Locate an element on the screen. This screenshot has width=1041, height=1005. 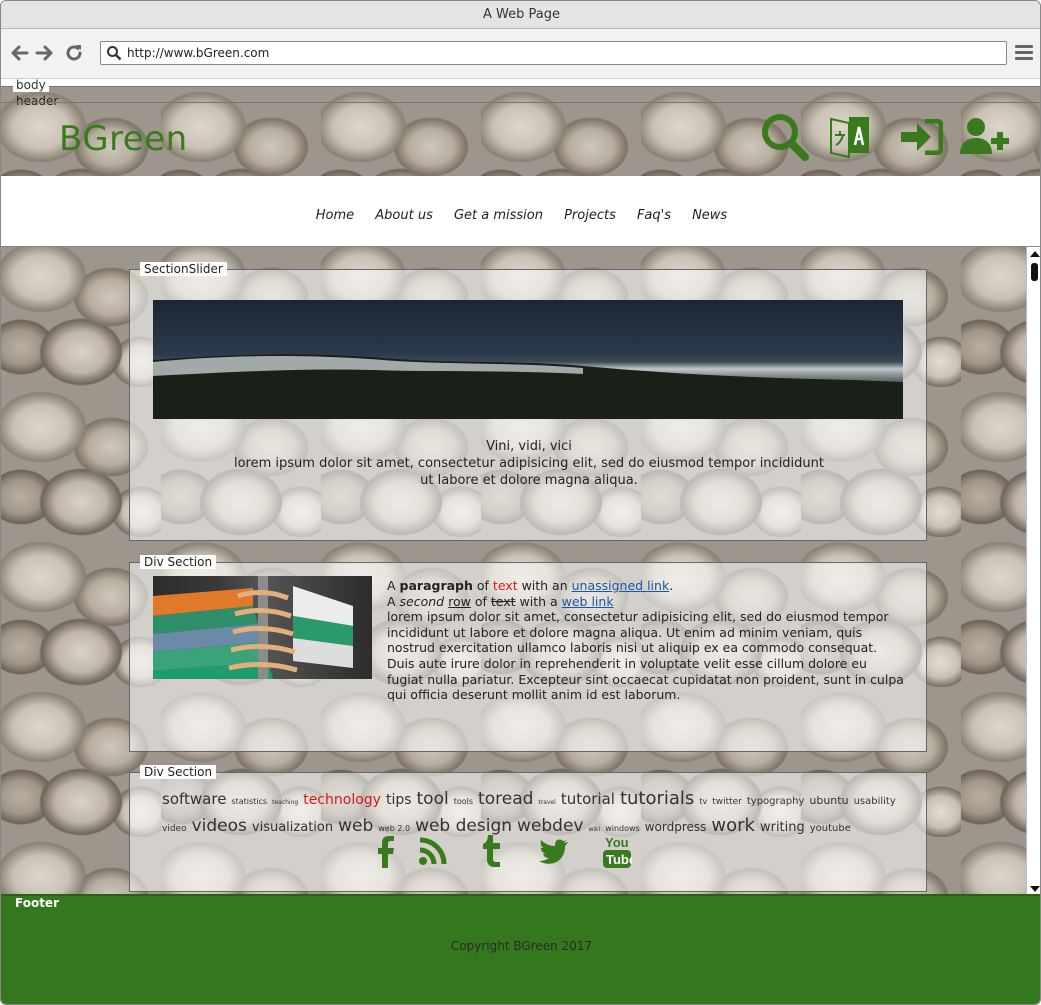
url-text: http://www.bGreen.com is located at coordinates (198, 53).